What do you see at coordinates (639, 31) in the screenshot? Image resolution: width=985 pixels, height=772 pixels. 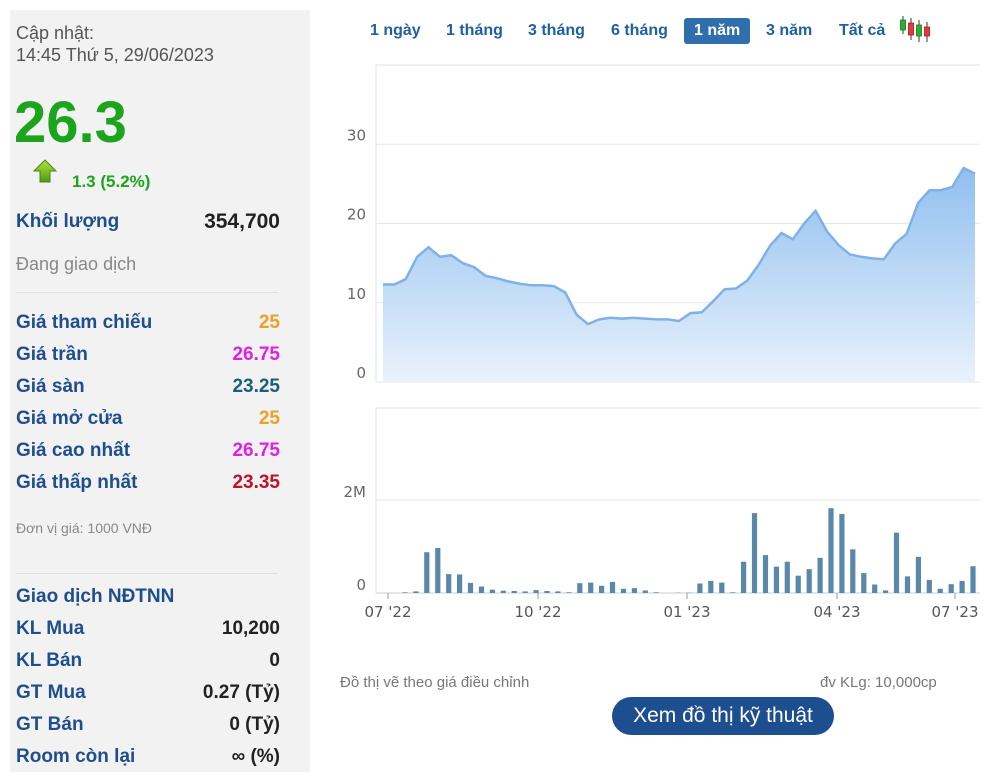 I see `tab-6-months: 6 tháng` at bounding box center [639, 31].